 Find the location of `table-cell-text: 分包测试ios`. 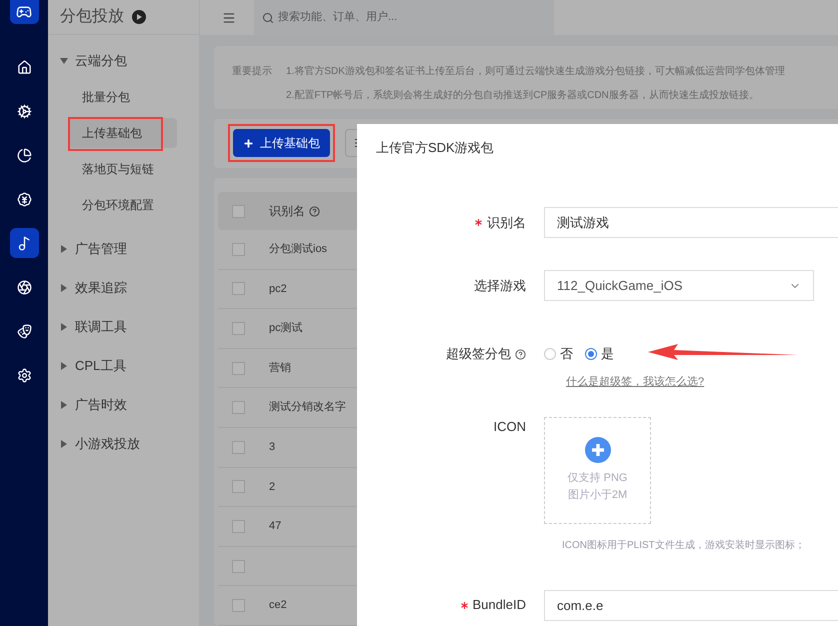

table-cell-text: 分包测试ios is located at coordinates (298, 250).